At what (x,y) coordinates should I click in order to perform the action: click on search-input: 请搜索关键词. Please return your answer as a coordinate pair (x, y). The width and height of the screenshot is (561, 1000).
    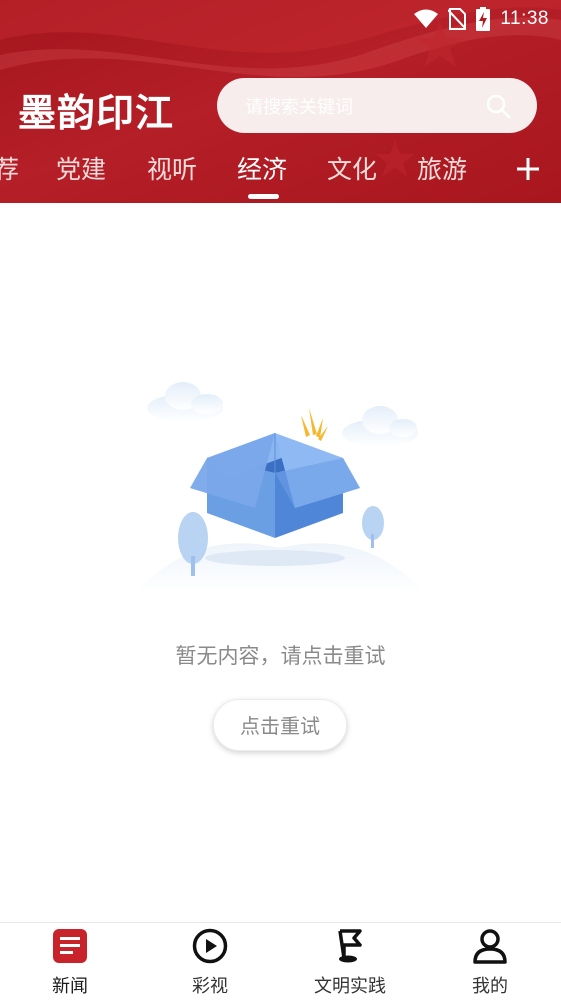
    Looking at the image, I should click on (299, 106).